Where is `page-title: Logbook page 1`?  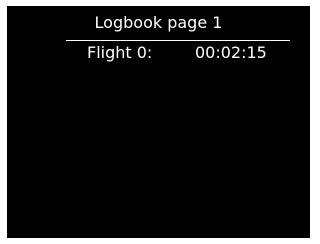 page-title: Logbook page 1 is located at coordinates (158, 22).